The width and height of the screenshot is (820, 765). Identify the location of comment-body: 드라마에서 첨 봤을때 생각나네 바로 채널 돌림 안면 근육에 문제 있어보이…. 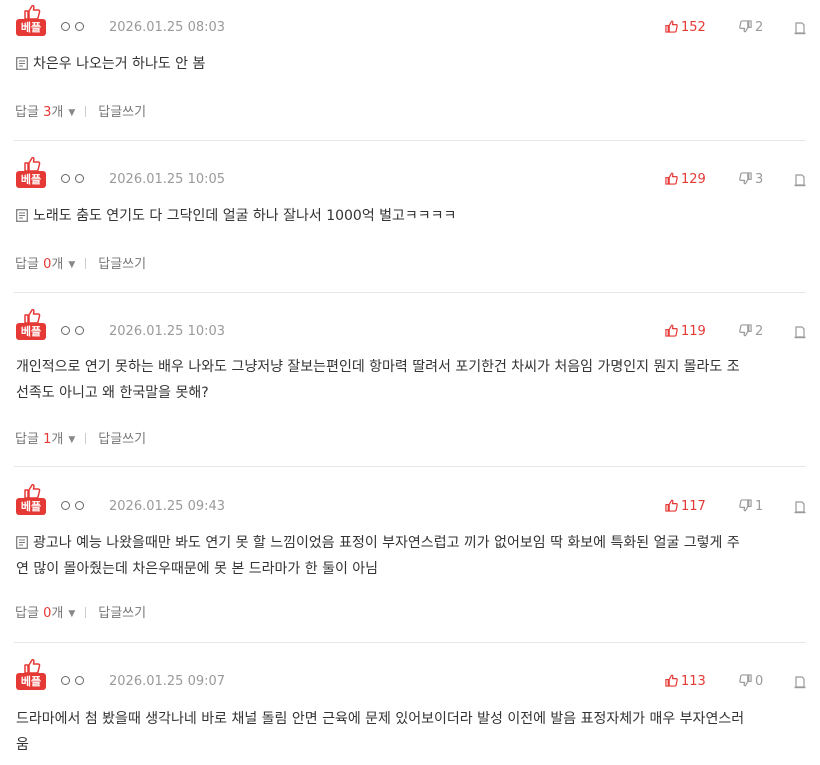
(380, 732).